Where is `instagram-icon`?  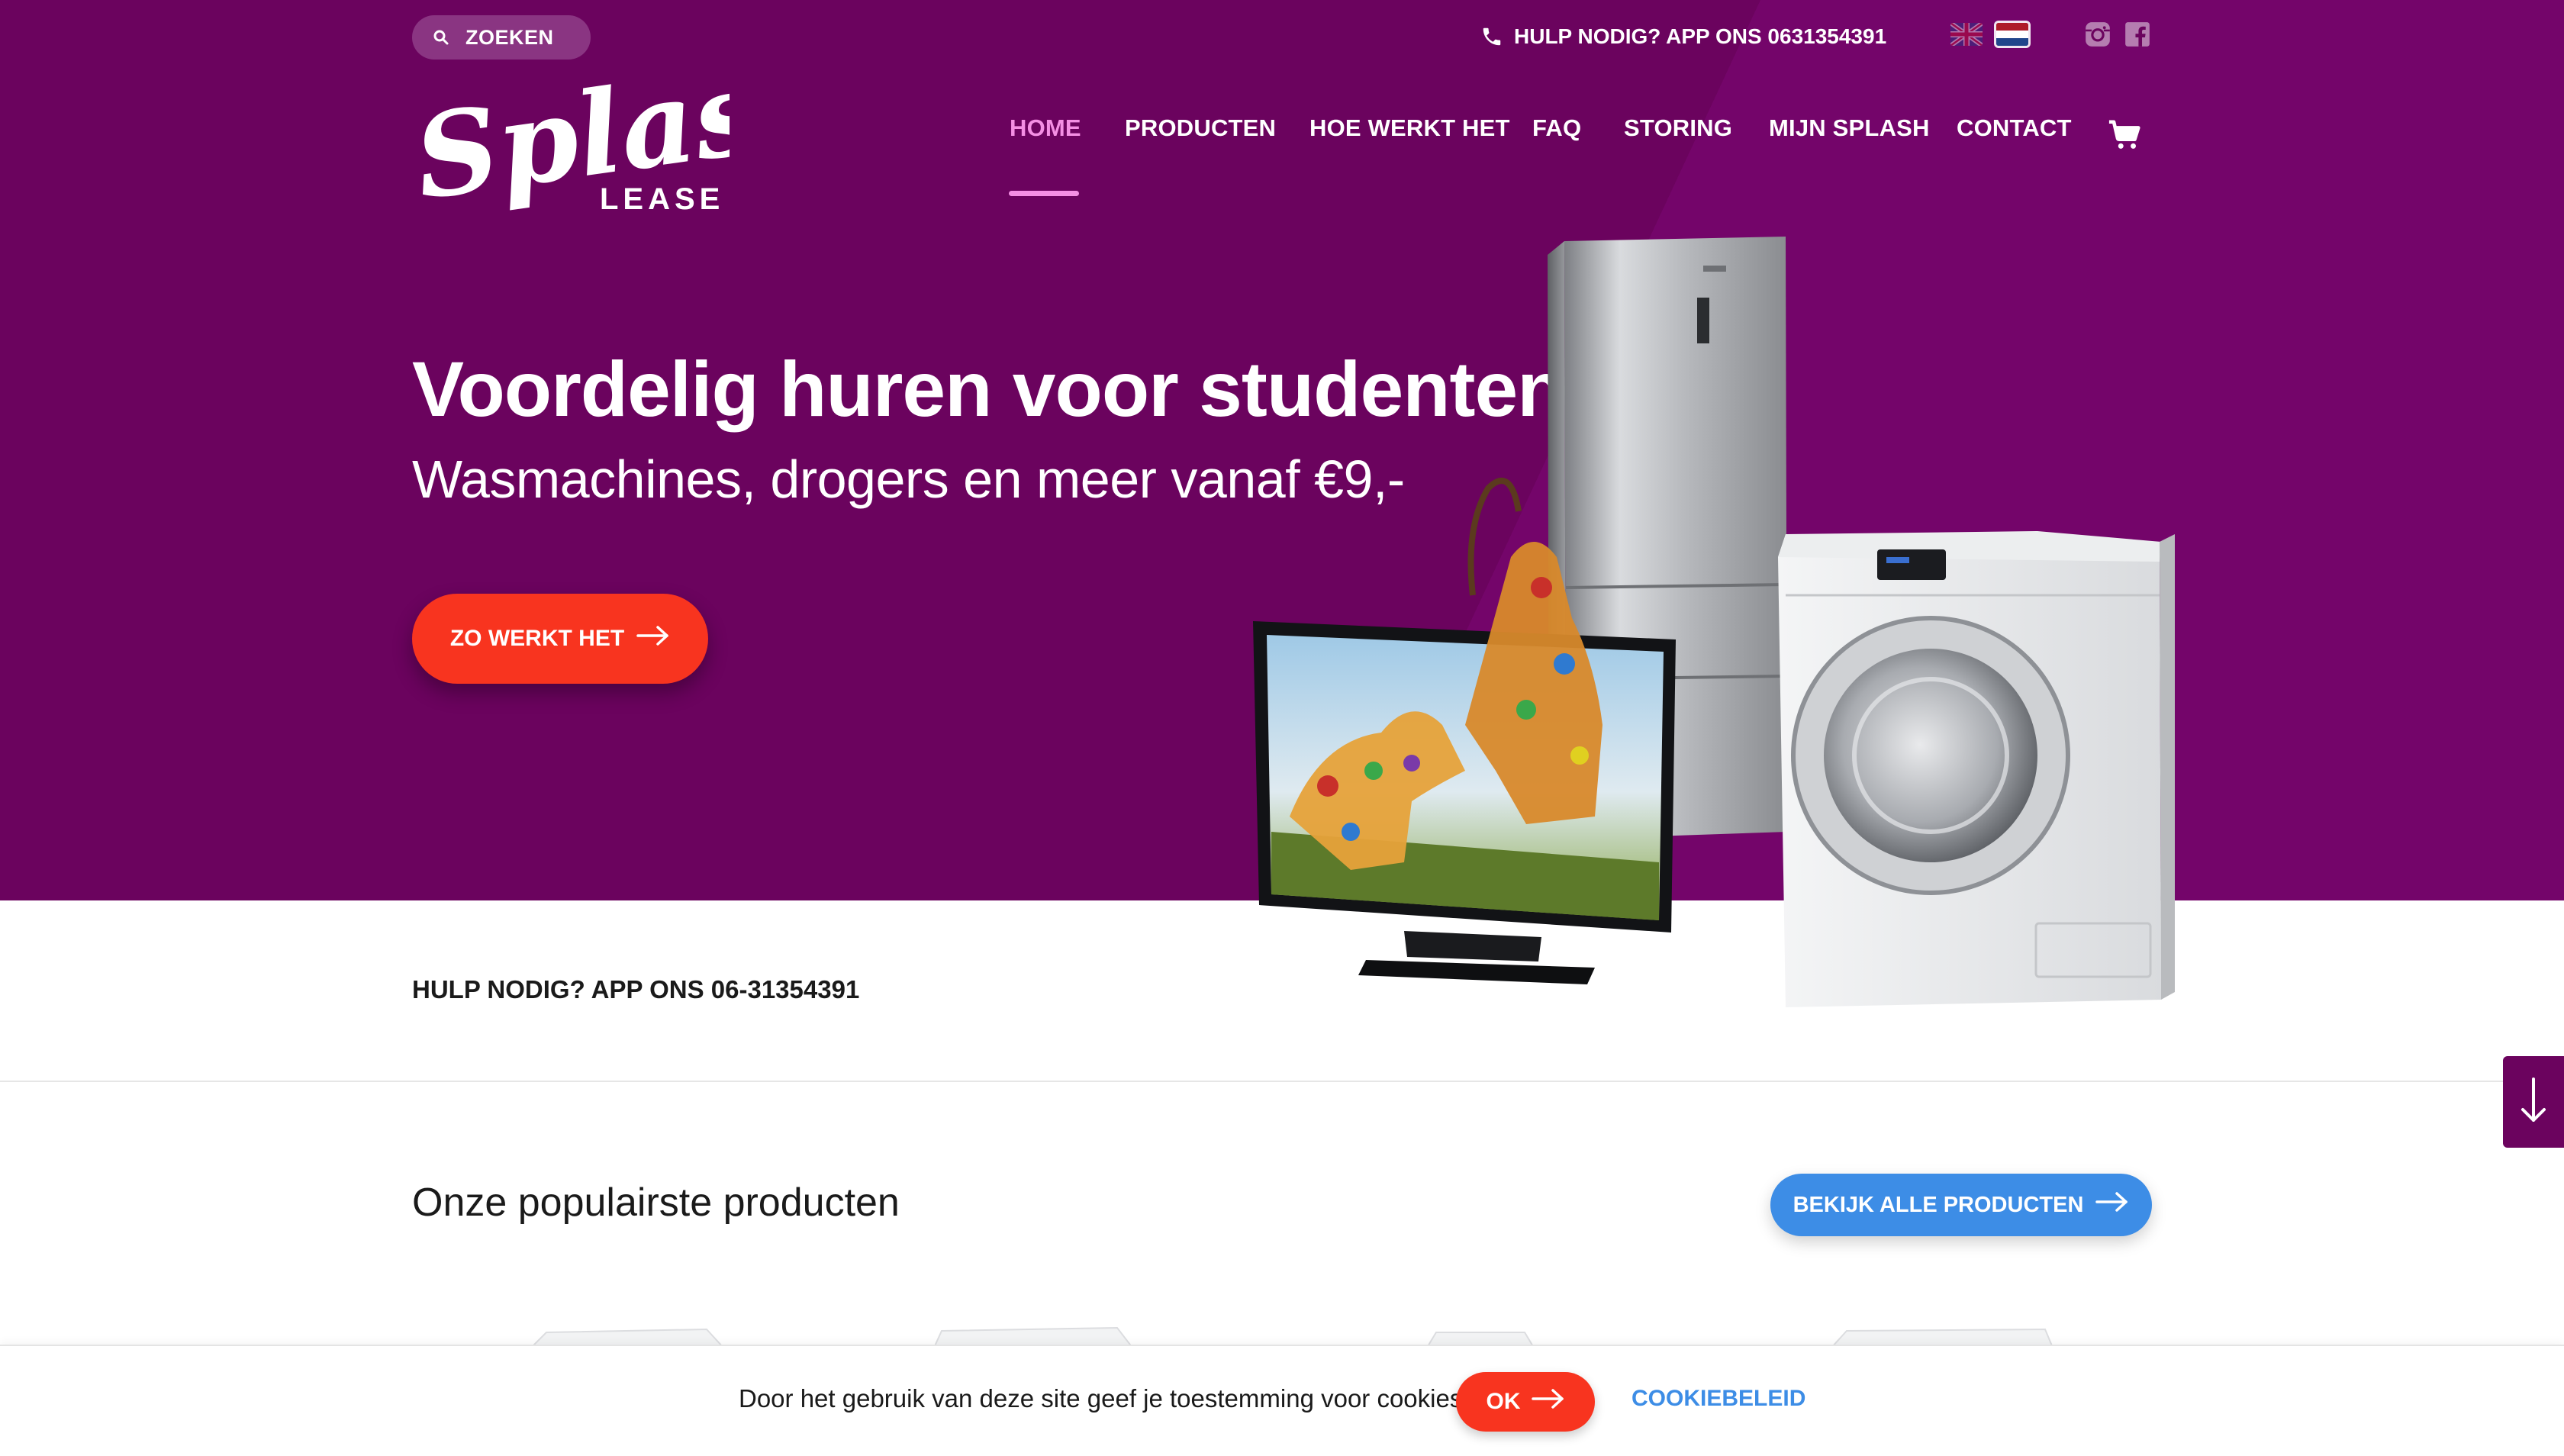
instagram-icon is located at coordinates (2097, 34).